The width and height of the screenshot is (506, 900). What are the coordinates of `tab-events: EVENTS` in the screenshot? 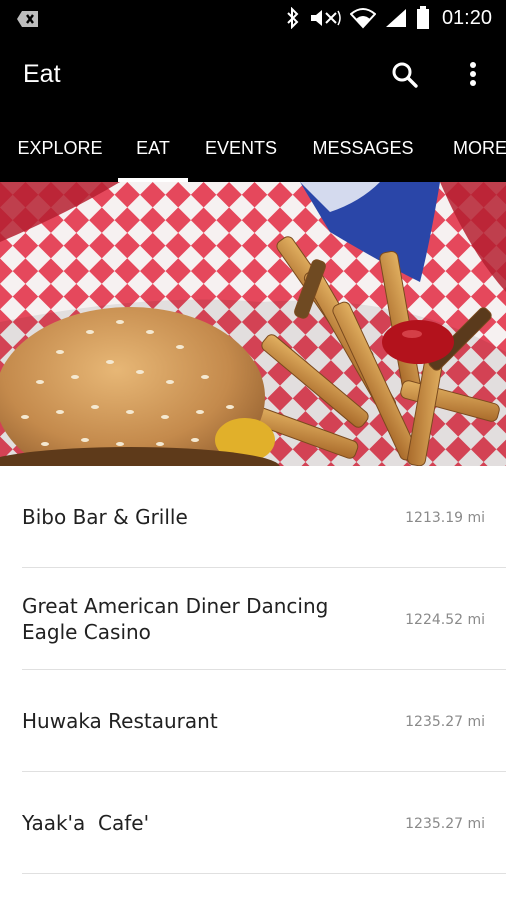 It's located at (241, 149).